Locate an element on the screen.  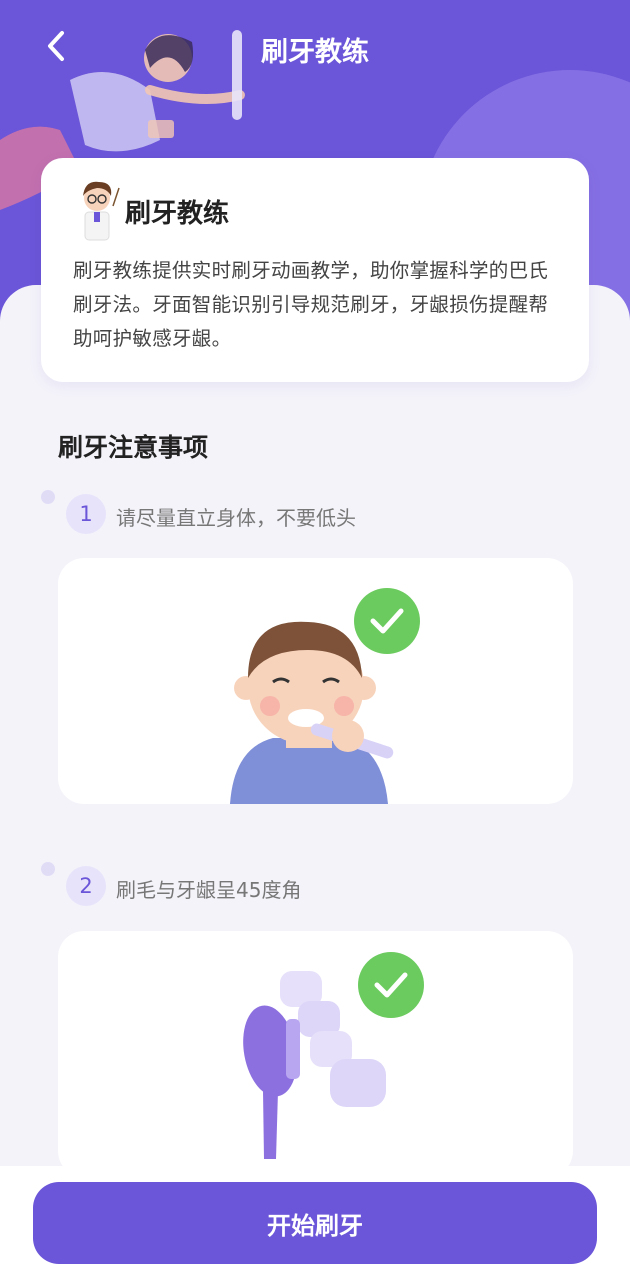
toothbrush-teeth-illustration is located at coordinates (314, 1065).